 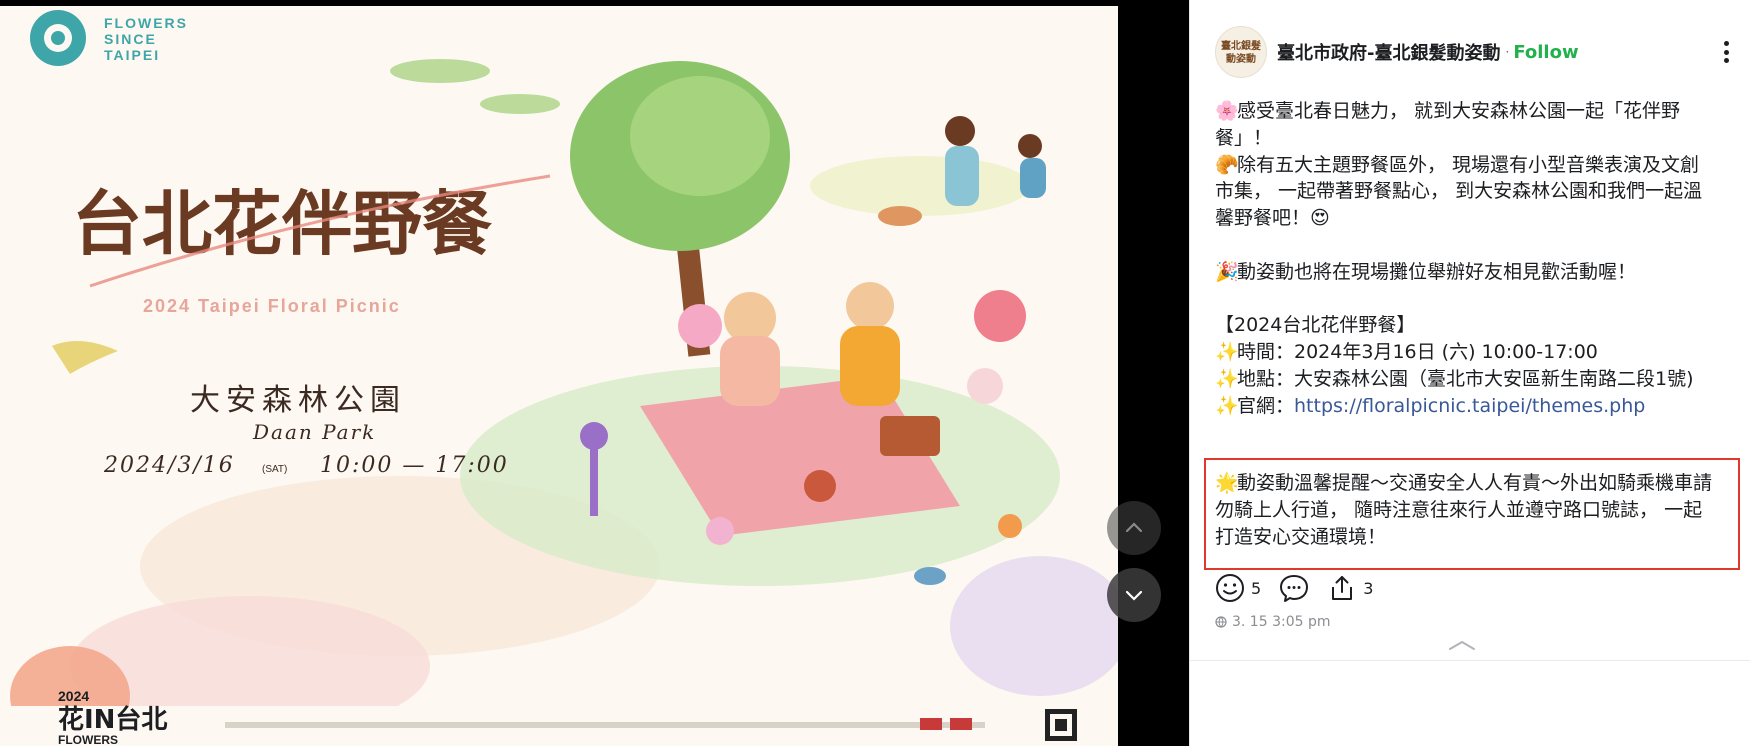 I want to click on page-avatar: 臺北銀髮 動姿動, so click(x=1241, y=52).